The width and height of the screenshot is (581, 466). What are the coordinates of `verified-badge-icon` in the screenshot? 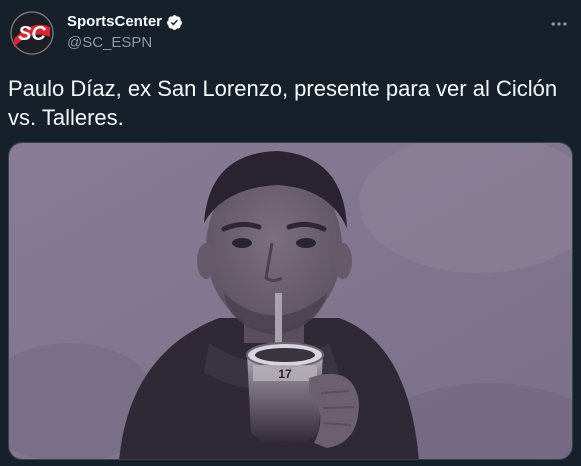 It's located at (174, 22).